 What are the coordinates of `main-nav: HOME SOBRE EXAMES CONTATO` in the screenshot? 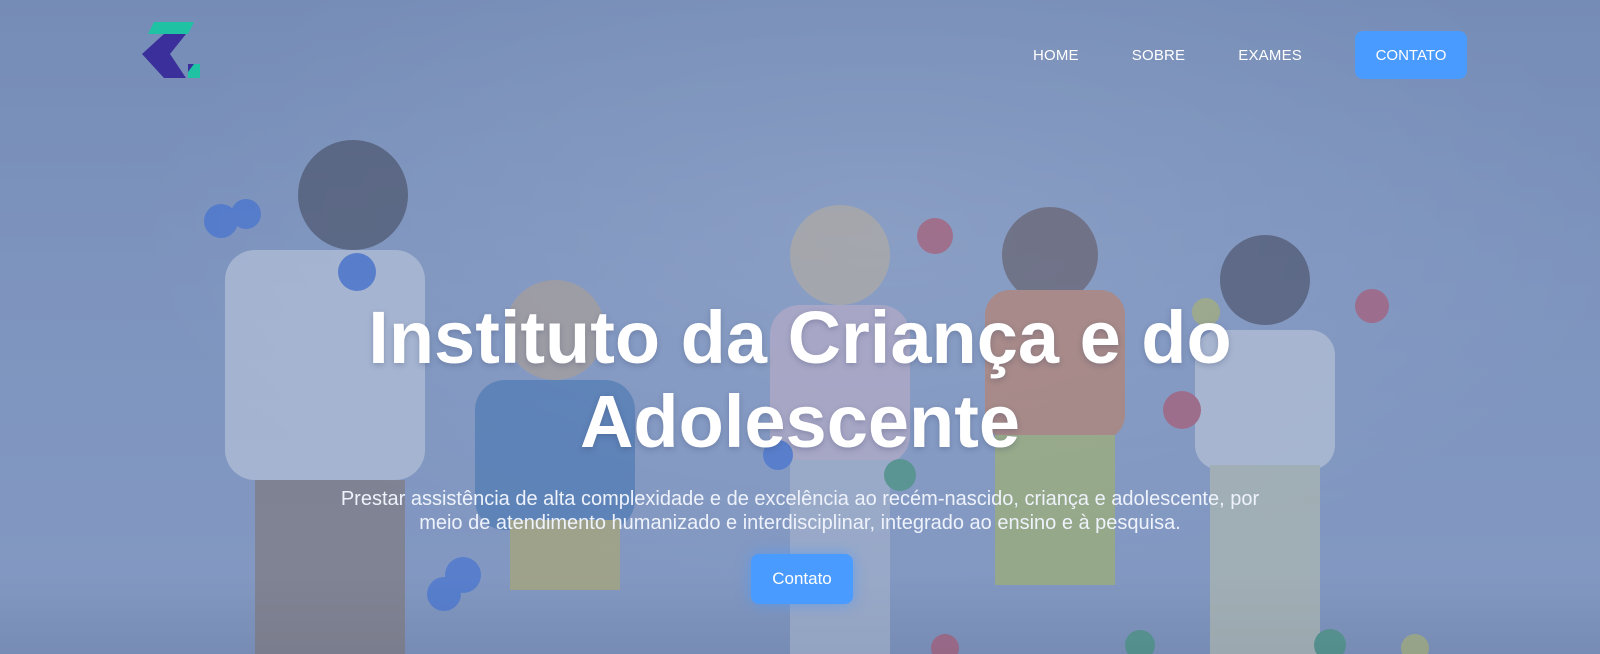 It's located at (1250, 55).